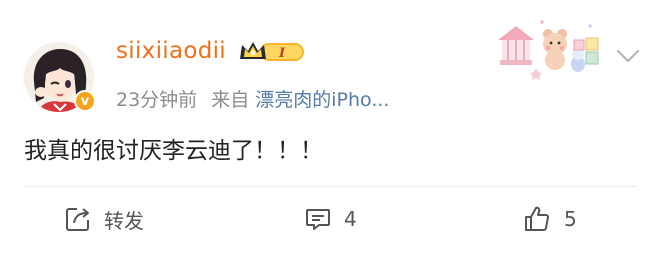 The width and height of the screenshot is (660, 254). What do you see at coordinates (230, 100) in the screenshot?
I see `from-label: 来自` at bounding box center [230, 100].